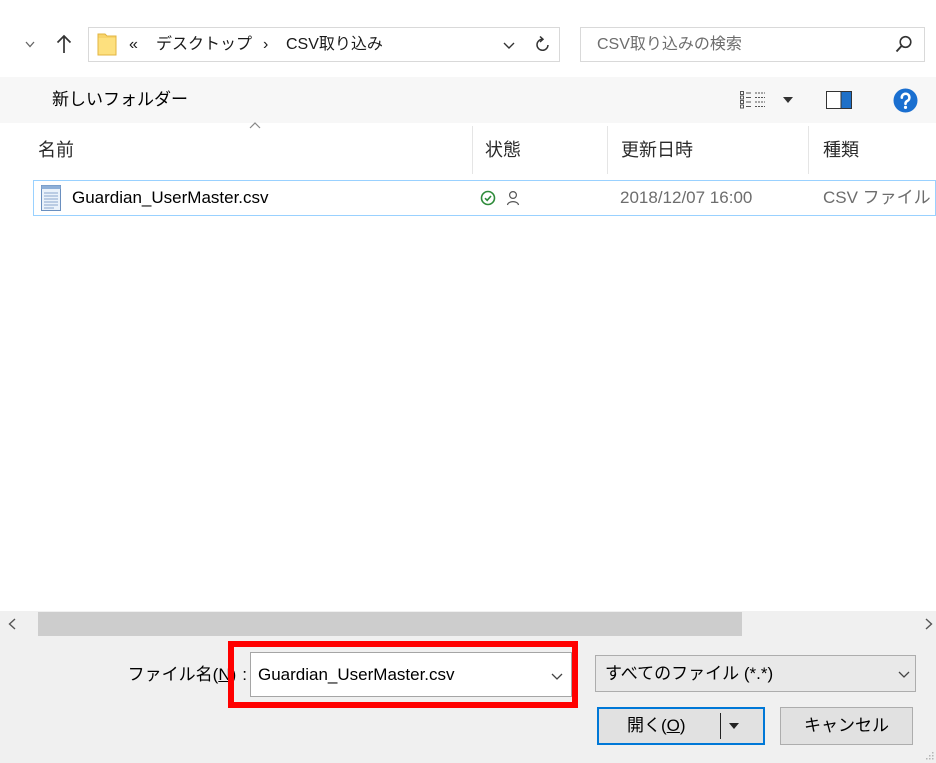  I want to click on open-button: 開く(O), so click(681, 726).